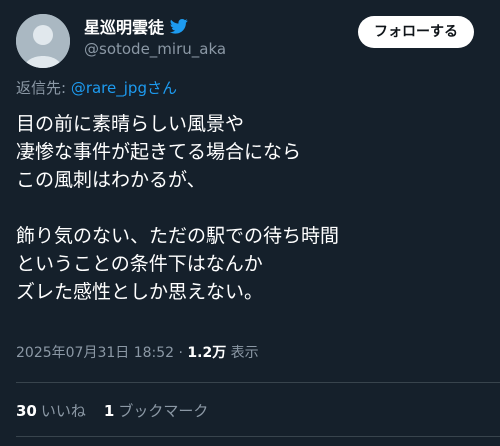  What do you see at coordinates (124, 88) in the screenshot?
I see `reply-target-link: @rare_jpgさん` at bounding box center [124, 88].